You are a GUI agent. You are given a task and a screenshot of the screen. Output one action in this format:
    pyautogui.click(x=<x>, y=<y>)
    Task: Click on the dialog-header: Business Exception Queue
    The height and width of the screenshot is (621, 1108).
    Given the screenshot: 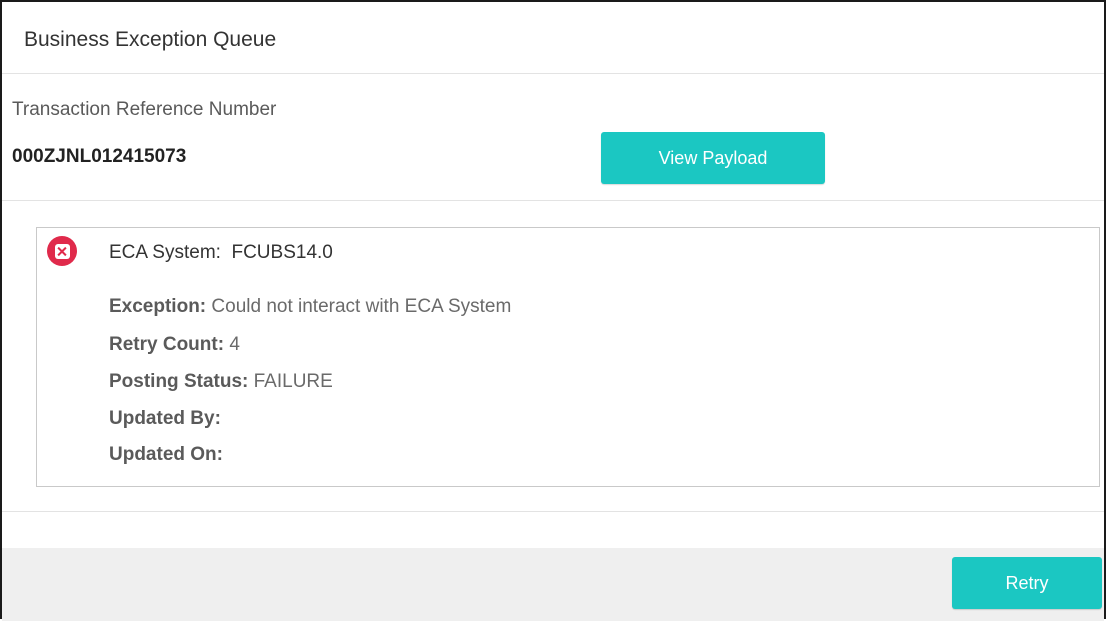 What is the action you would take?
    pyautogui.click(x=553, y=38)
    